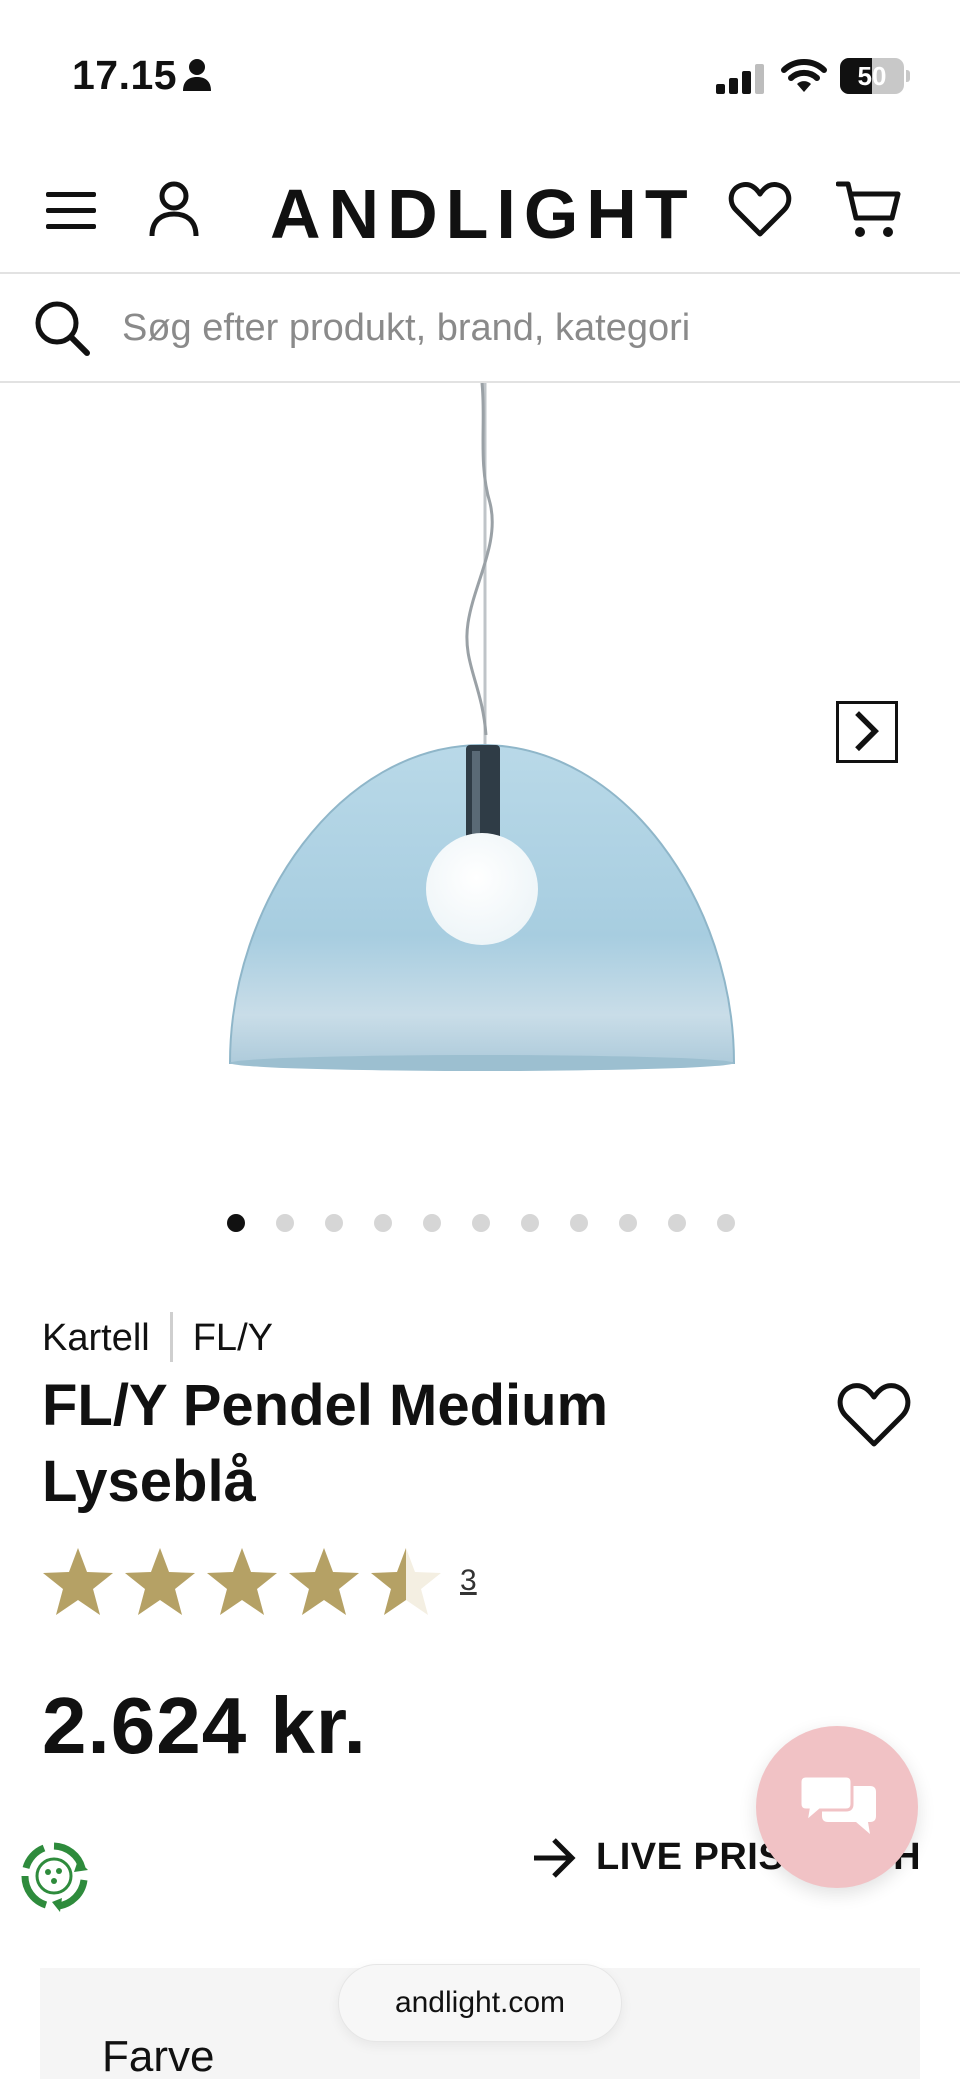  I want to click on status-time: 17.15, so click(125, 75).